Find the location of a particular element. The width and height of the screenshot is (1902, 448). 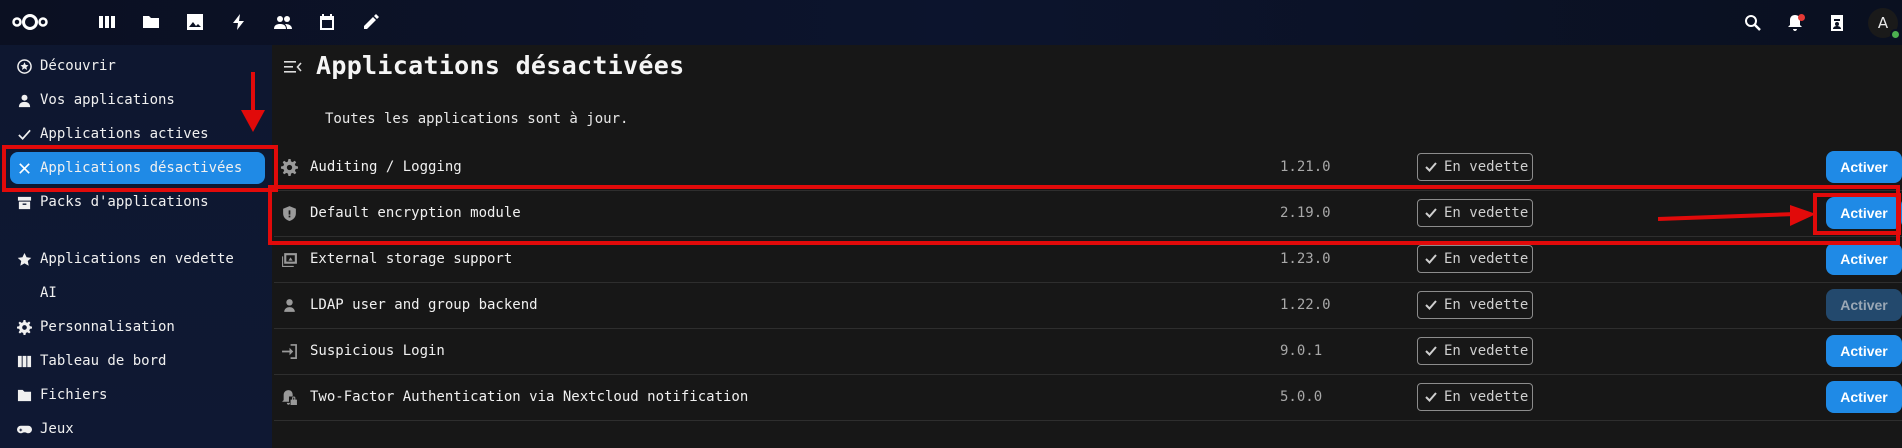

contacts-menu-icon is located at coordinates (1837, 23).